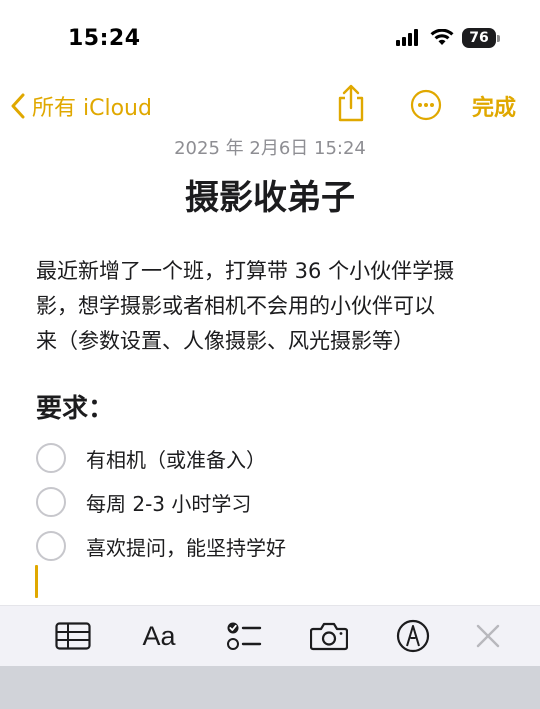  I want to click on table-button, so click(73, 636).